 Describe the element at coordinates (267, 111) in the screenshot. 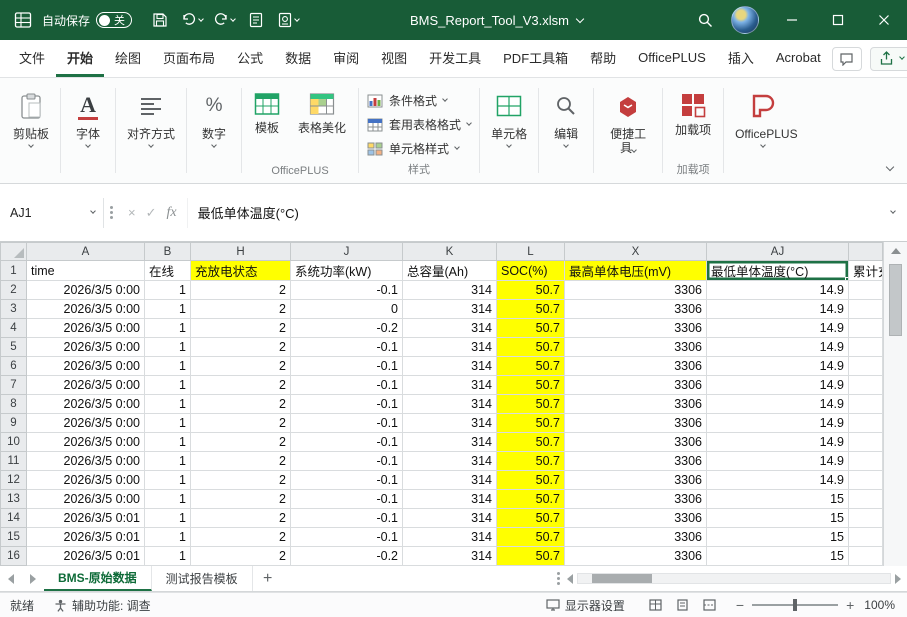

I see `template-button: 模板` at that location.